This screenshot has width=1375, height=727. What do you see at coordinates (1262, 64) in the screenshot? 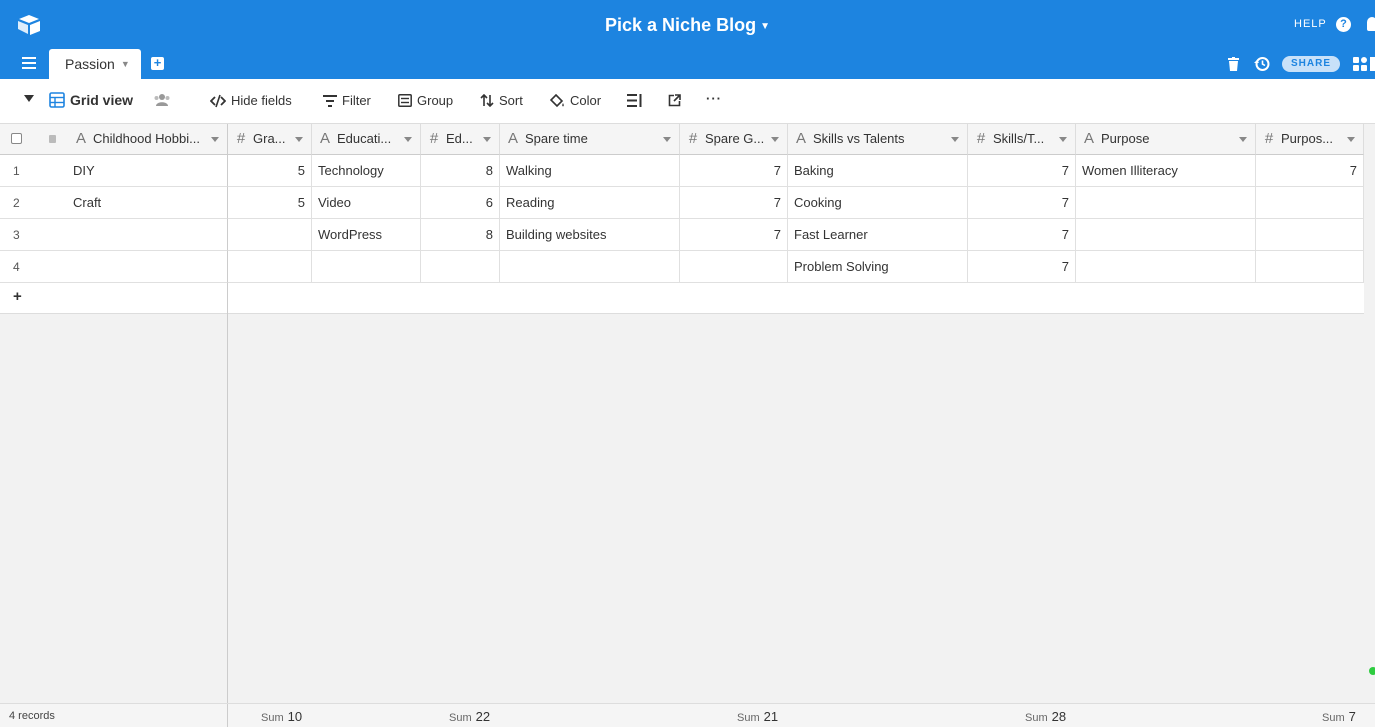
I see `history-icon` at bounding box center [1262, 64].